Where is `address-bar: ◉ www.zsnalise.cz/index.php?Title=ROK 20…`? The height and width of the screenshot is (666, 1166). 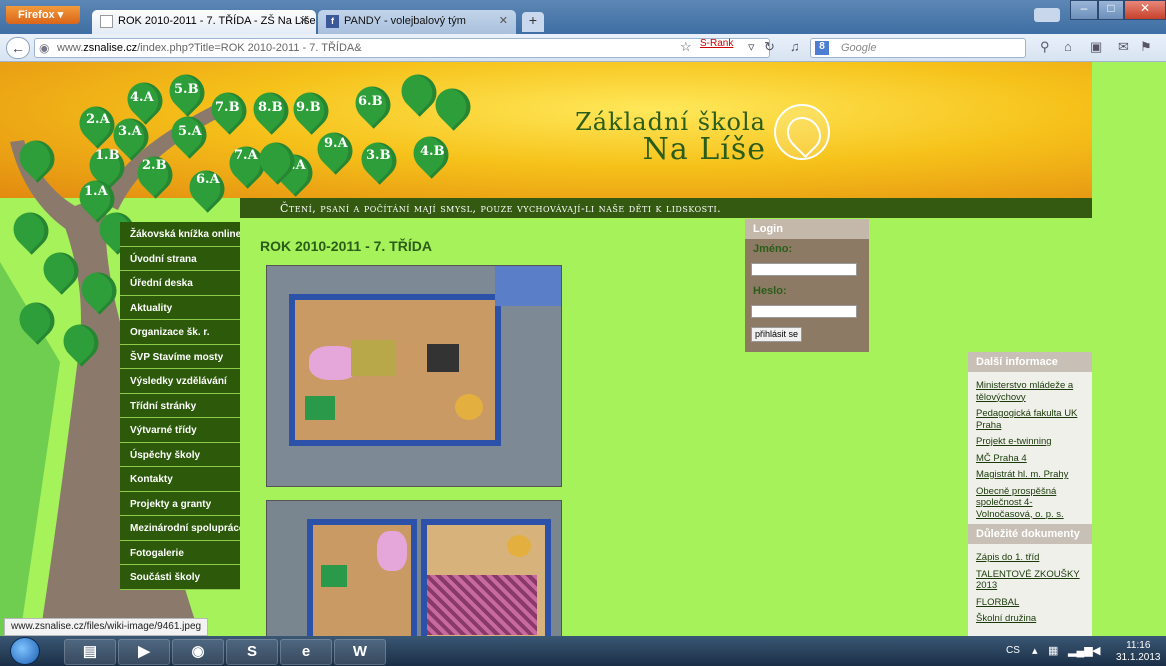 address-bar: ◉ www.zsnalise.cz/index.php?Title=ROK 20… is located at coordinates (402, 48).